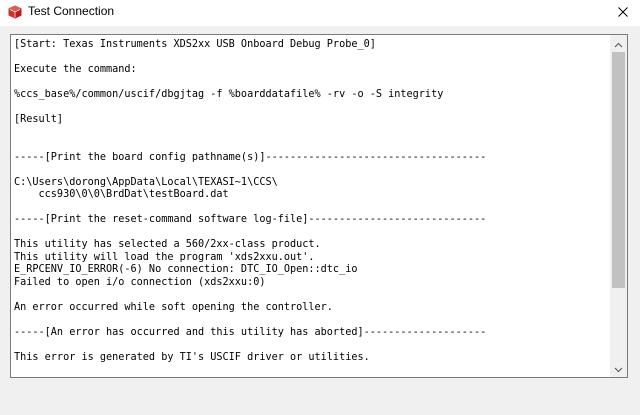  I want to click on scroll-up-button, so click(618, 43).